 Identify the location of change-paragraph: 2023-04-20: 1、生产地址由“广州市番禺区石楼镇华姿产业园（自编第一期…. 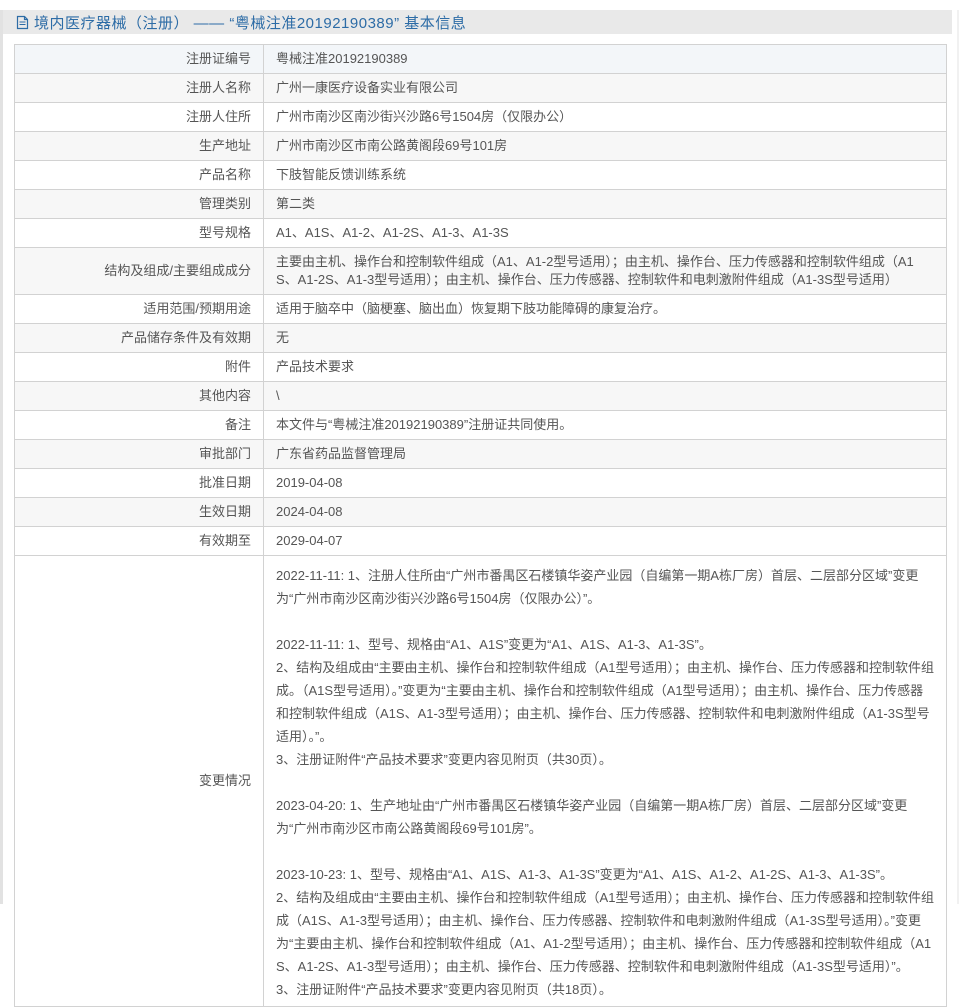
(605, 817).